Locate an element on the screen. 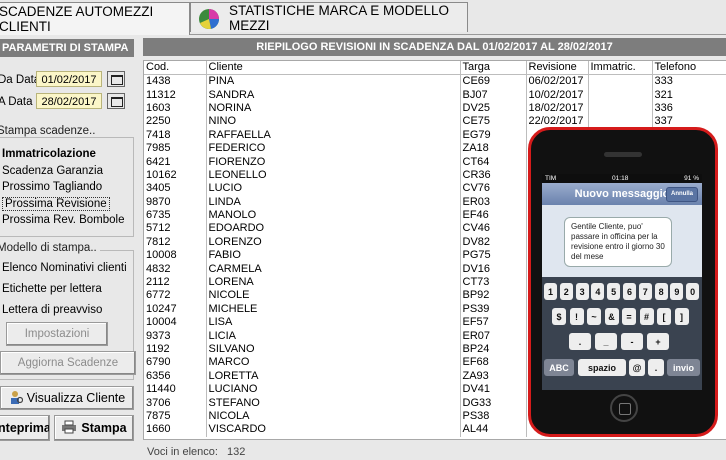  table-cell: ER07 is located at coordinates (493, 336).